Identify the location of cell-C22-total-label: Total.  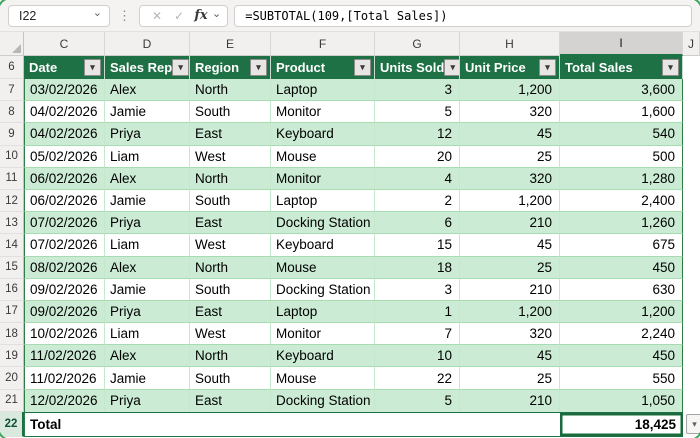
(64, 424).